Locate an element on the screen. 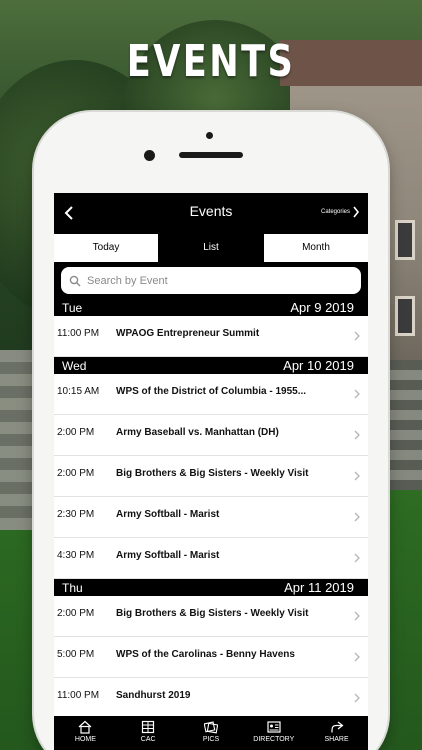 The height and width of the screenshot is (750, 422). categories-label: Categories is located at coordinates (335, 212).